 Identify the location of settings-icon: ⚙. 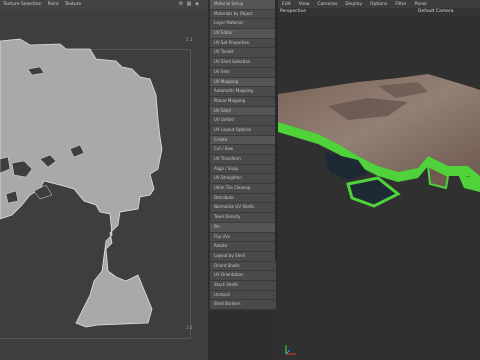
(181, 4).